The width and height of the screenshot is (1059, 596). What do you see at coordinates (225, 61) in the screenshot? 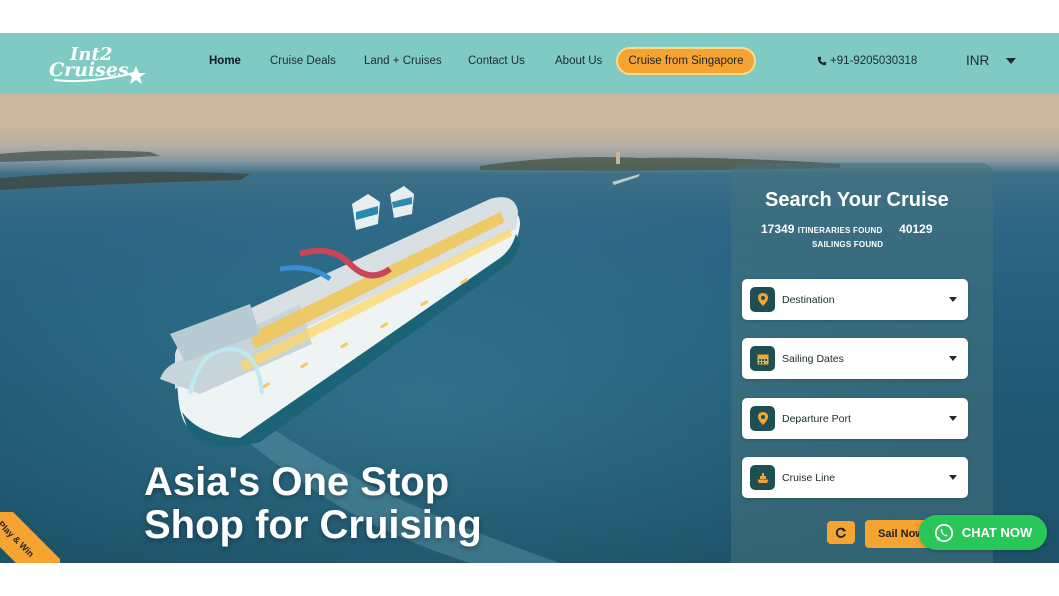
I see `nav-home: Home` at bounding box center [225, 61].